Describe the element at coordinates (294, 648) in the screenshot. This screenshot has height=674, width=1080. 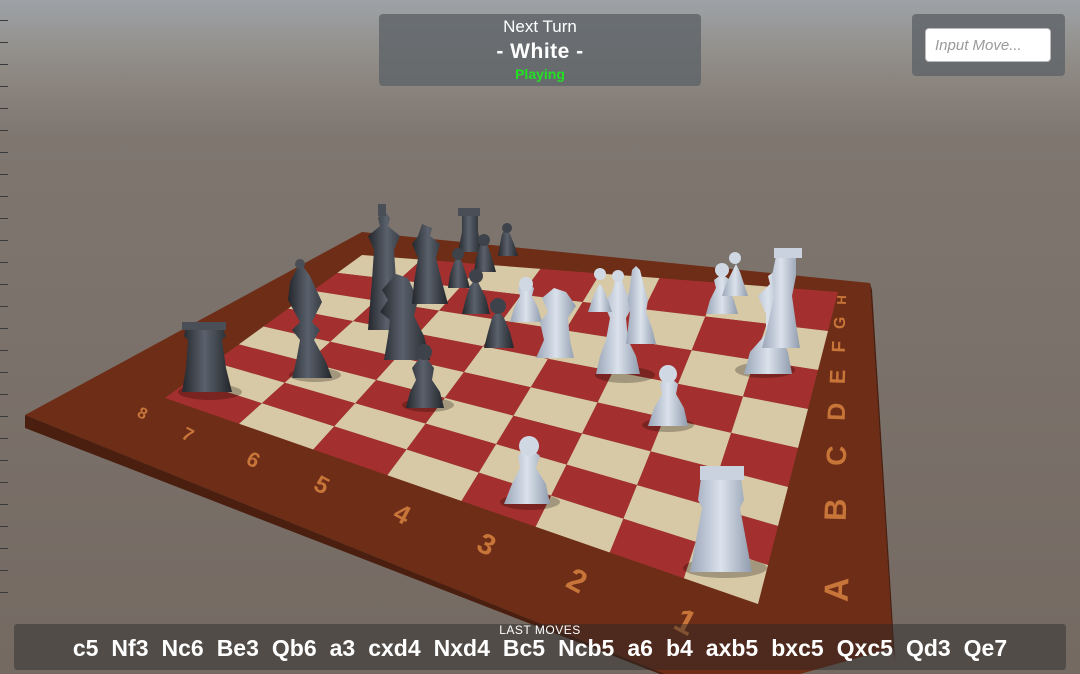
I see `move-entry: Qb6` at that location.